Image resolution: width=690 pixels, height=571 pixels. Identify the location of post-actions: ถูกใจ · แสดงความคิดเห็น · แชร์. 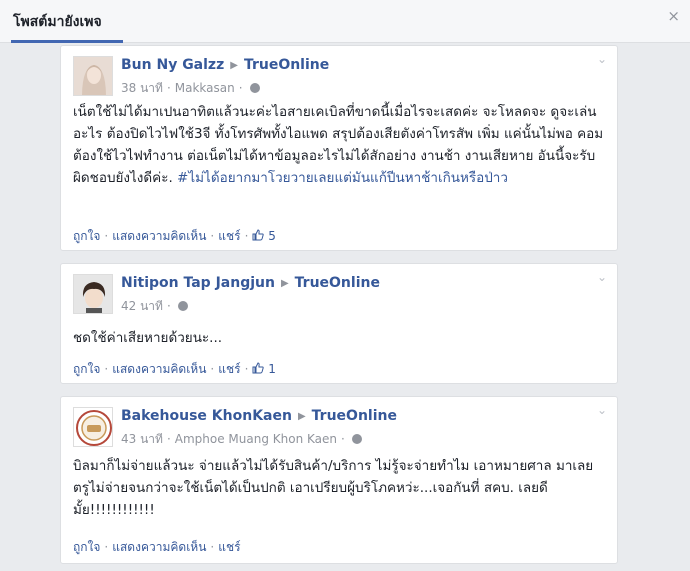
(157, 547).